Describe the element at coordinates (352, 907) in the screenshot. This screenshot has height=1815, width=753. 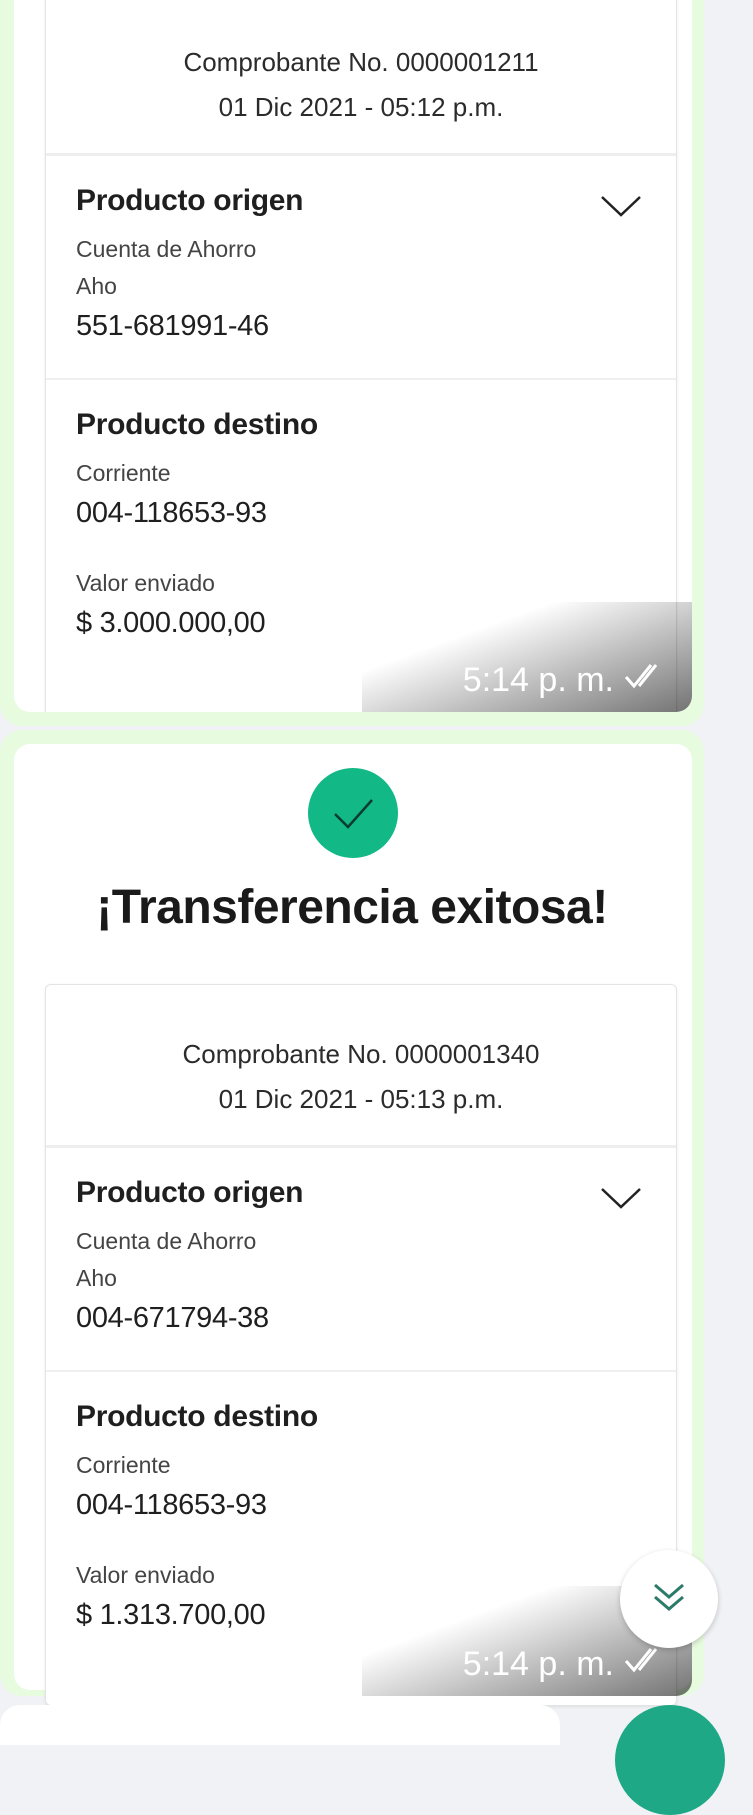
I see `success-title: ¡Transferencia exitosa!` at that location.